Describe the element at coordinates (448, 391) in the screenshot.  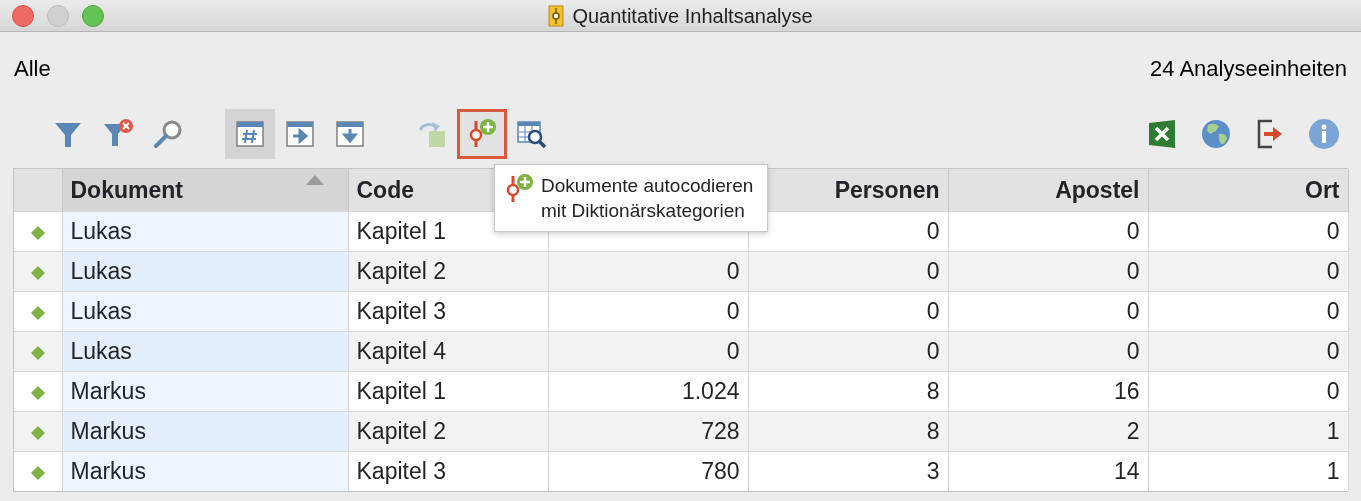
I see `table-cell: Kapitel 1` at that location.